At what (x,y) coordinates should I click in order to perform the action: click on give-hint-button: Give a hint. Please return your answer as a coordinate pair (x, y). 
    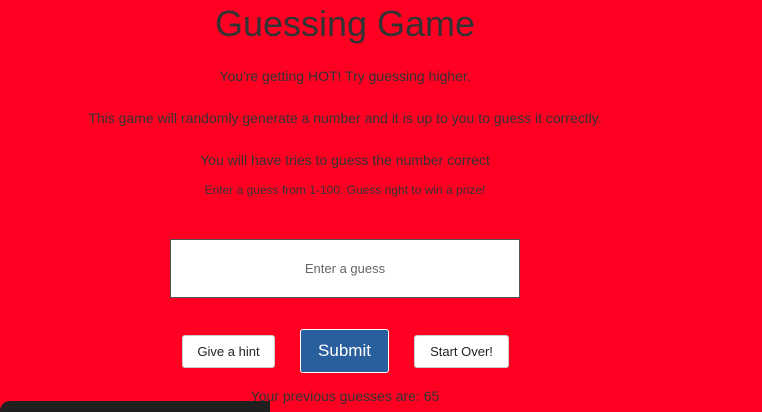
    Looking at the image, I should click on (228, 351).